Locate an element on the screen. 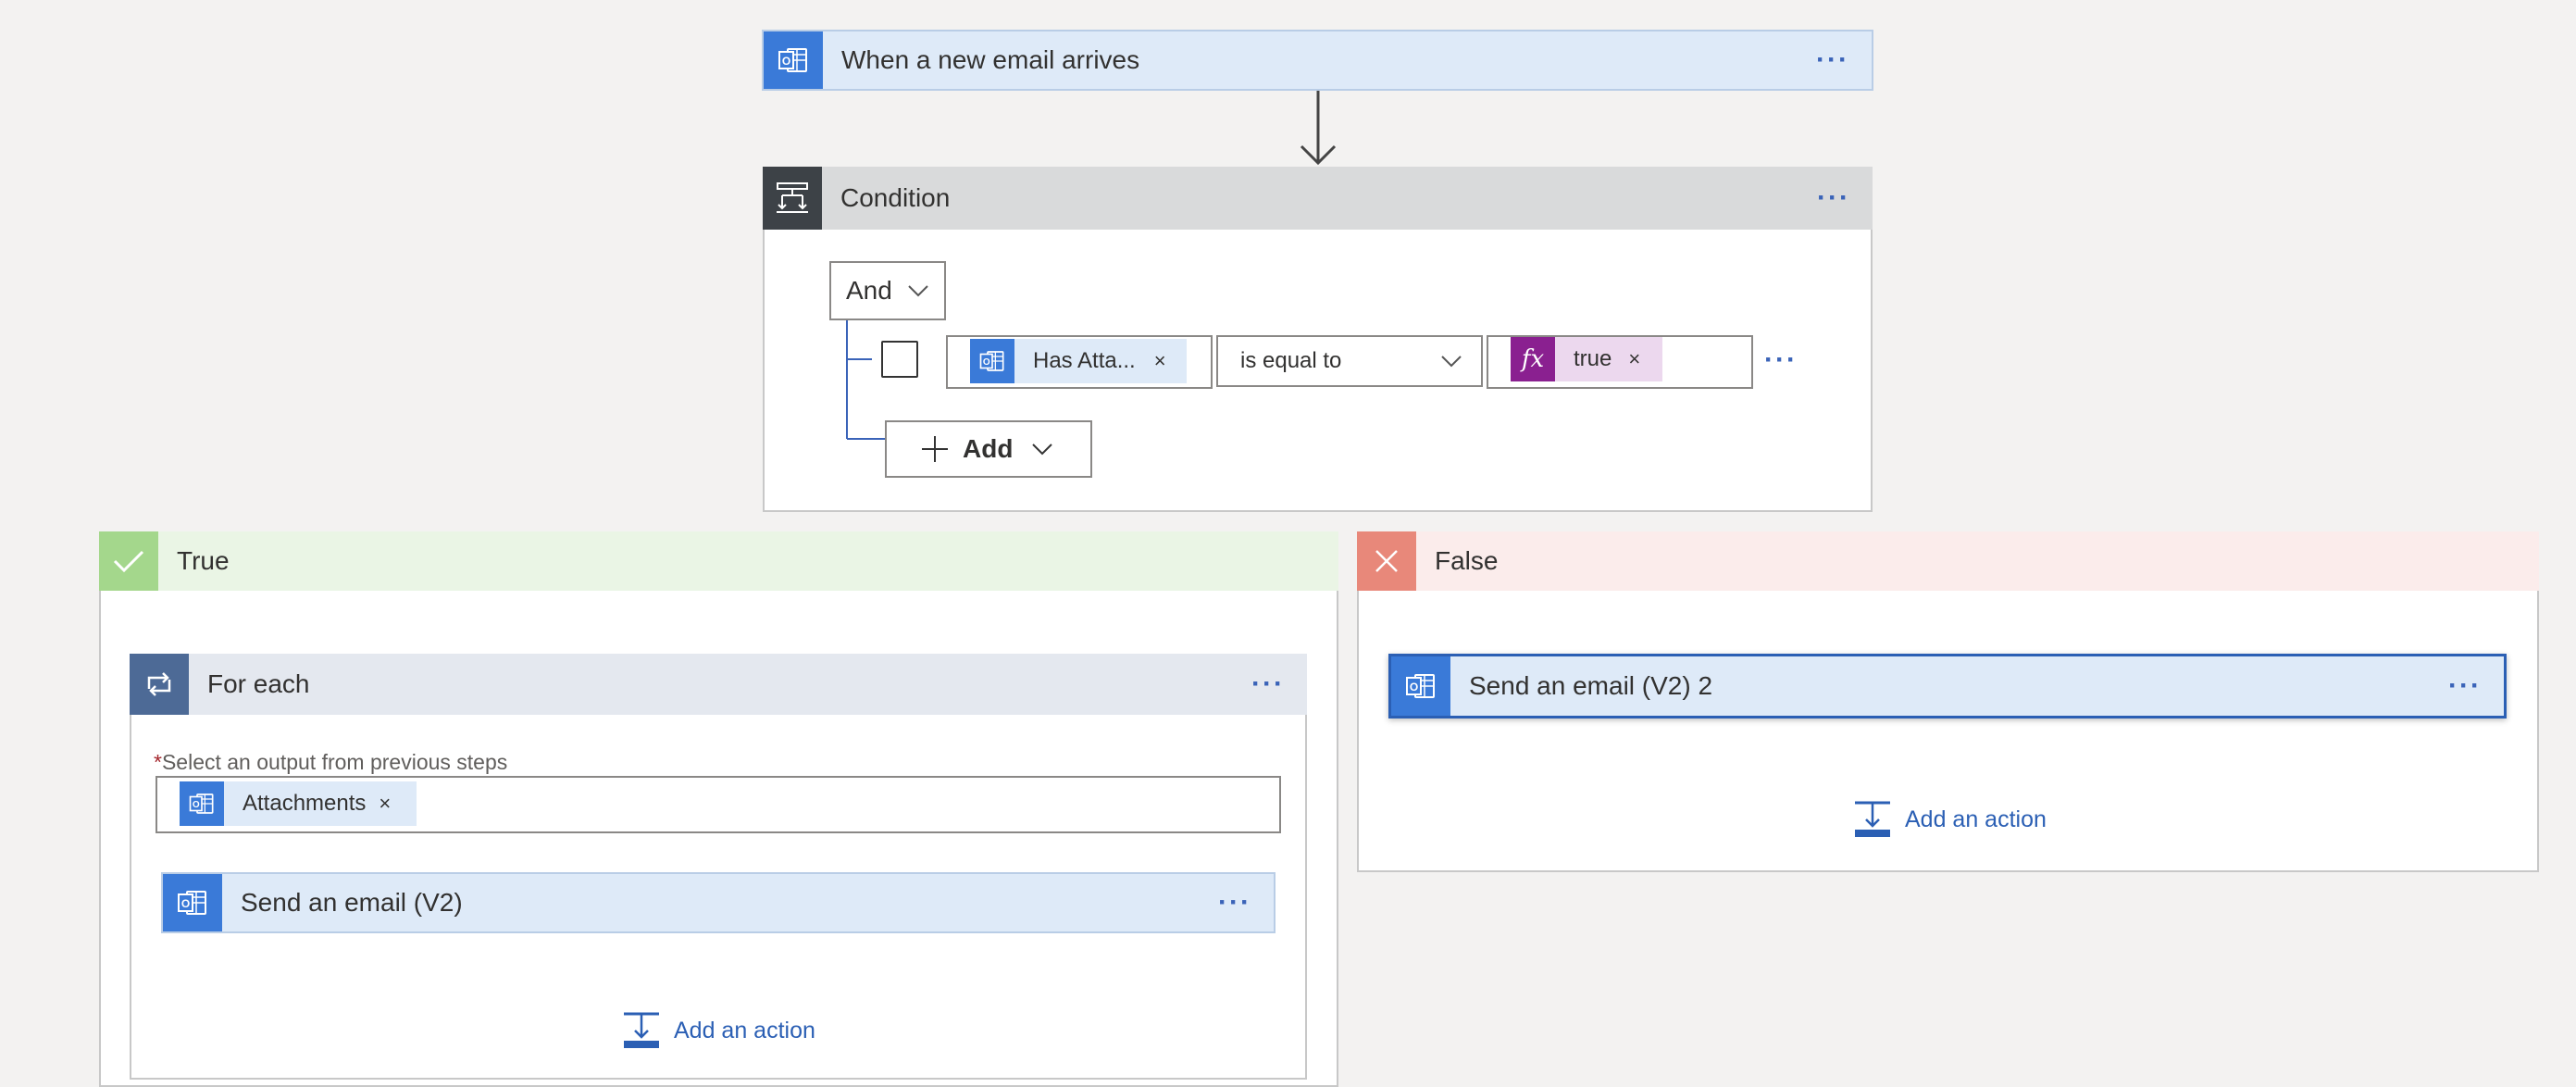 The width and height of the screenshot is (2576, 1087). group-operator-dropdown: And is located at coordinates (887, 290).